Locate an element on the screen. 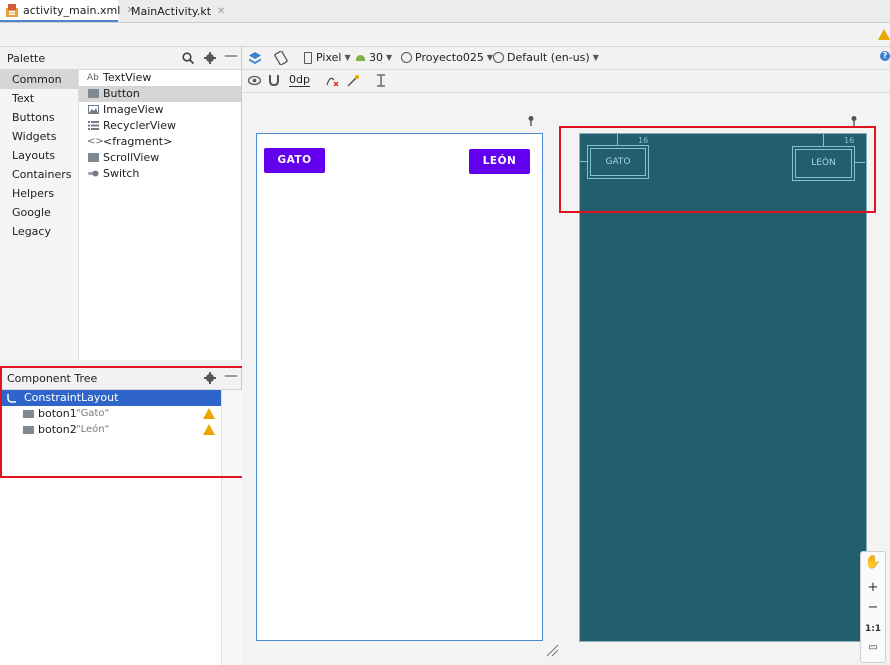 Image resolution: width=890 pixels, height=665 pixels. widget-scrollview: ScrollView is located at coordinates (160, 158).